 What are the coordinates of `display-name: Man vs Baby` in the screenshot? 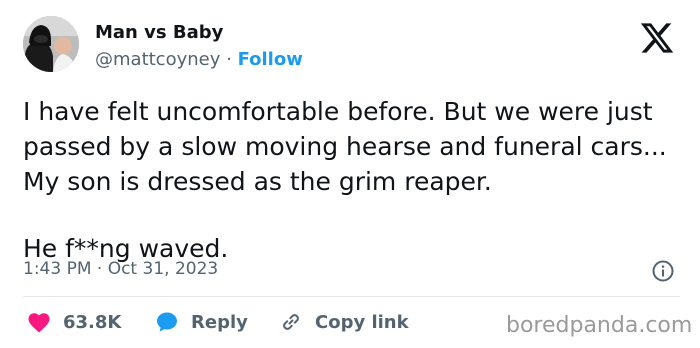 It's located at (159, 32).